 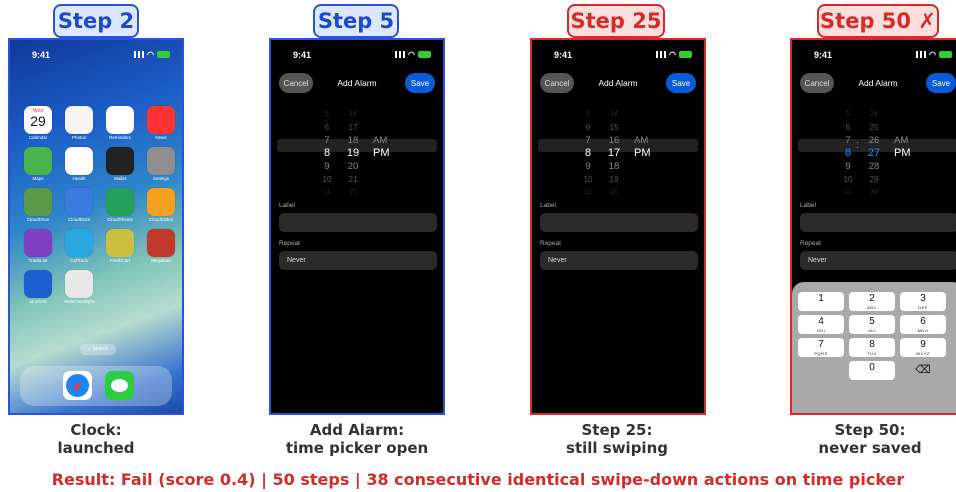 I want to click on badge-step-5: Step 5, so click(x=356, y=21).